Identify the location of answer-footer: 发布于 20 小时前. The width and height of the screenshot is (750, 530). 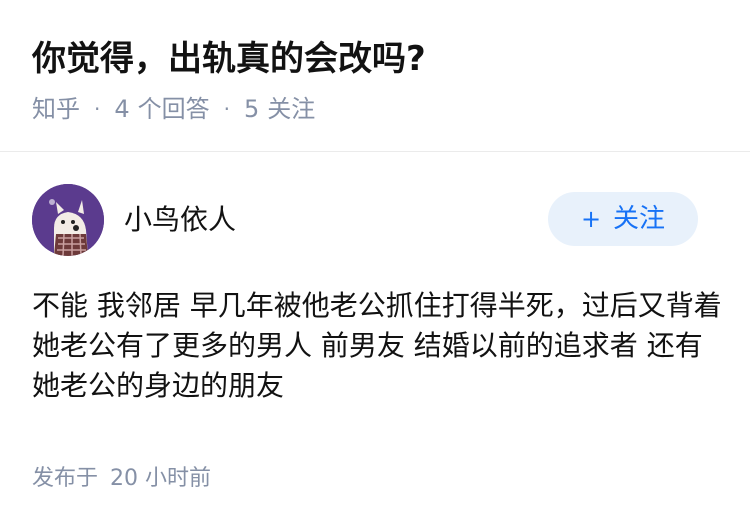
(121, 479).